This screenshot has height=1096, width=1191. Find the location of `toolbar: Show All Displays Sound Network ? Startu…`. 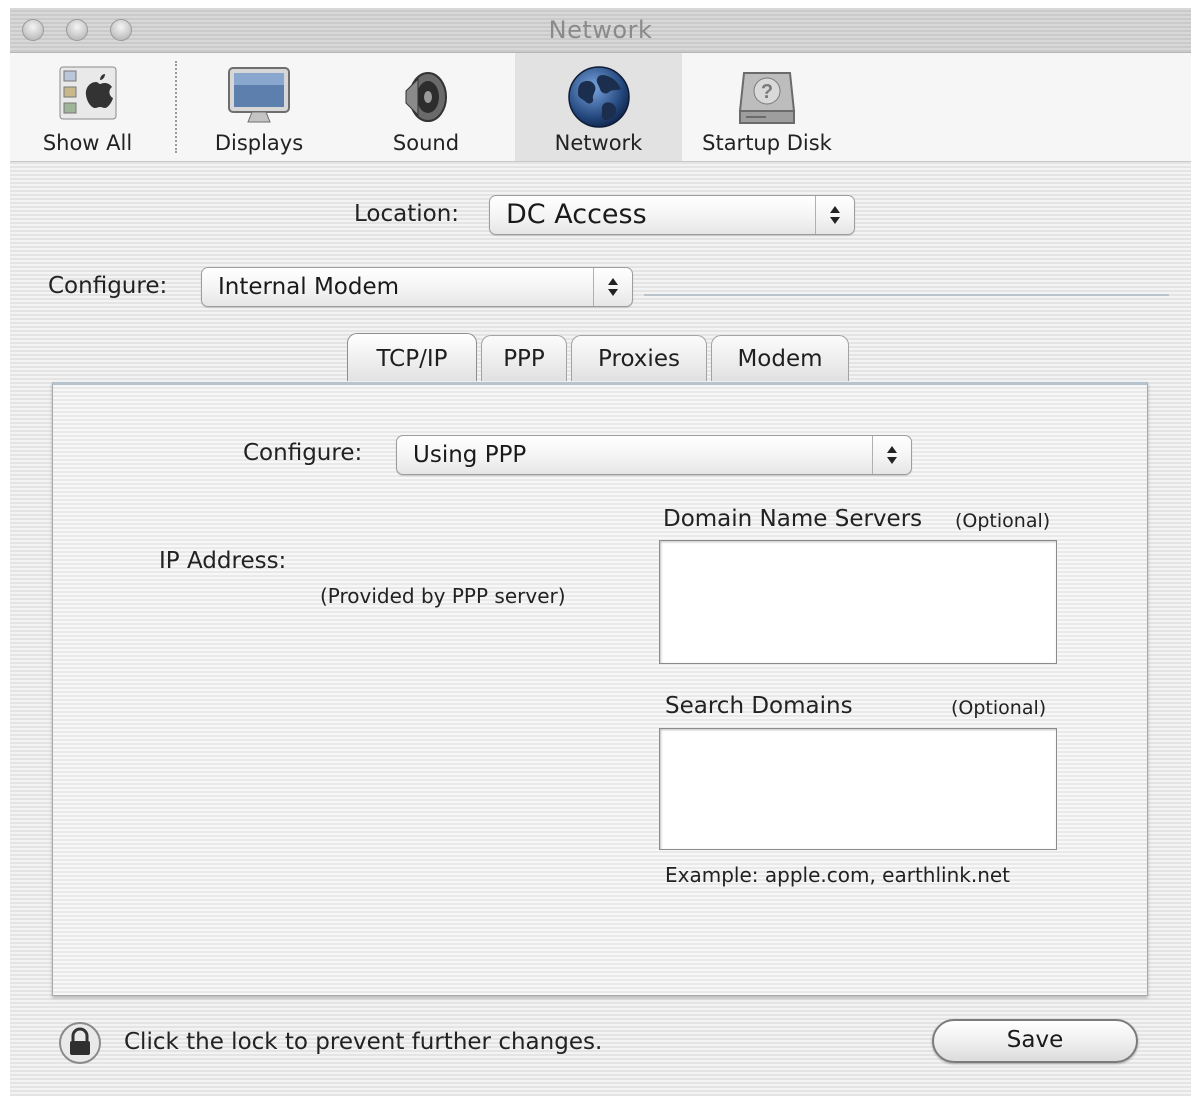

toolbar: Show All Displays Sound Network ? Startu… is located at coordinates (600, 107).